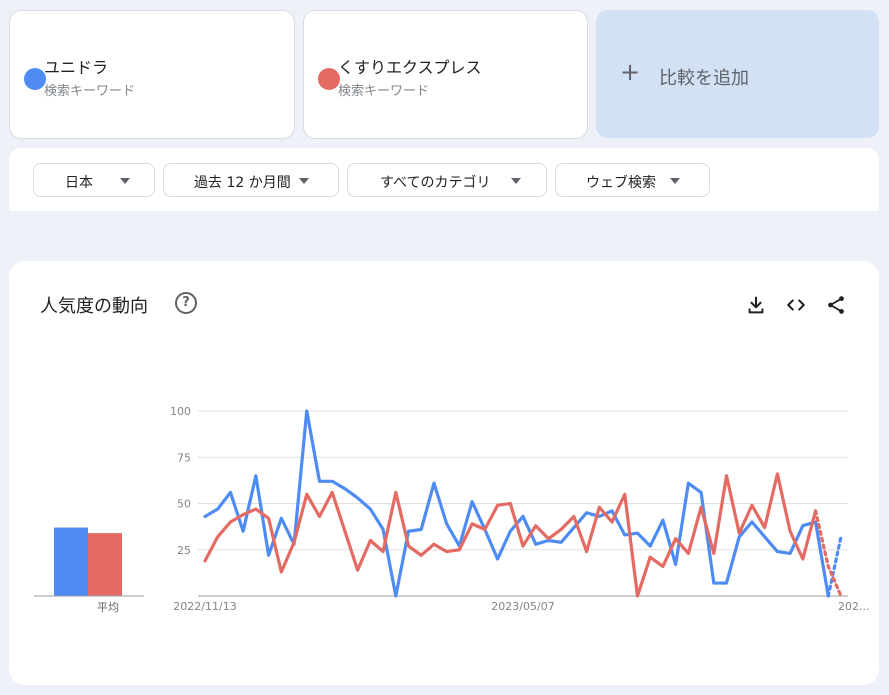  Describe the element at coordinates (204, 606) in the screenshot. I see `x-tick-label: 2022/11/13` at that location.